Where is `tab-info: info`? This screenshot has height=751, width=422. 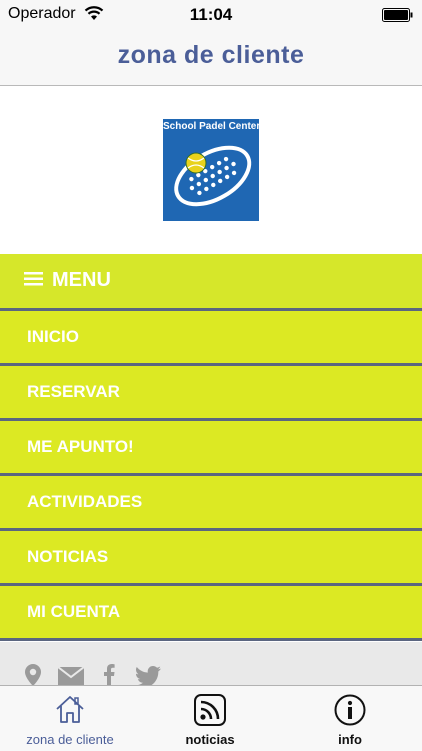 tab-info: info is located at coordinates (350, 718).